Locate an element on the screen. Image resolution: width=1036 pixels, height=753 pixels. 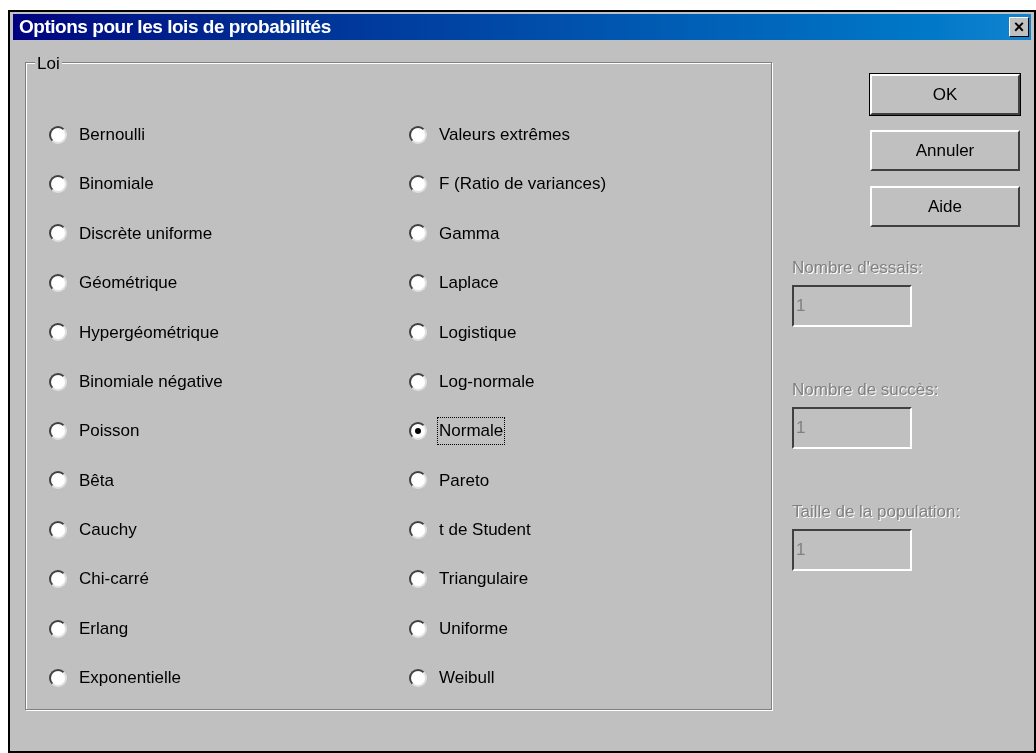
dialog-button: OK is located at coordinates (945, 94).